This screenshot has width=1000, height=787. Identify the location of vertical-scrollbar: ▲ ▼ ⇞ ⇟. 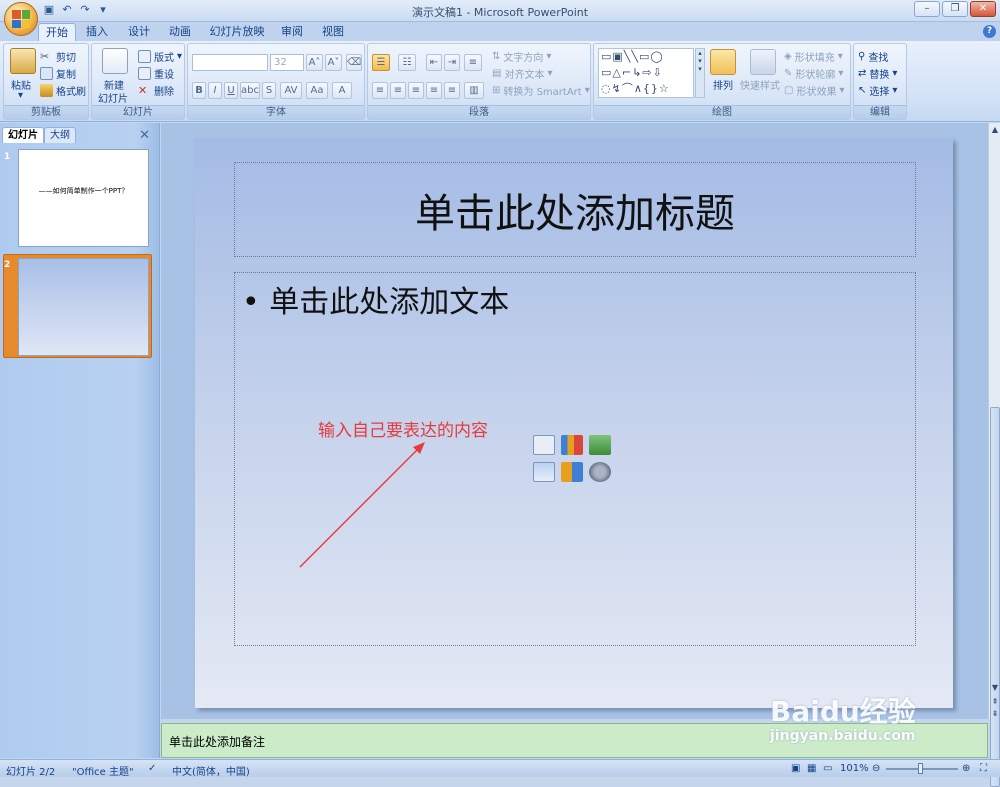
(994, 455).